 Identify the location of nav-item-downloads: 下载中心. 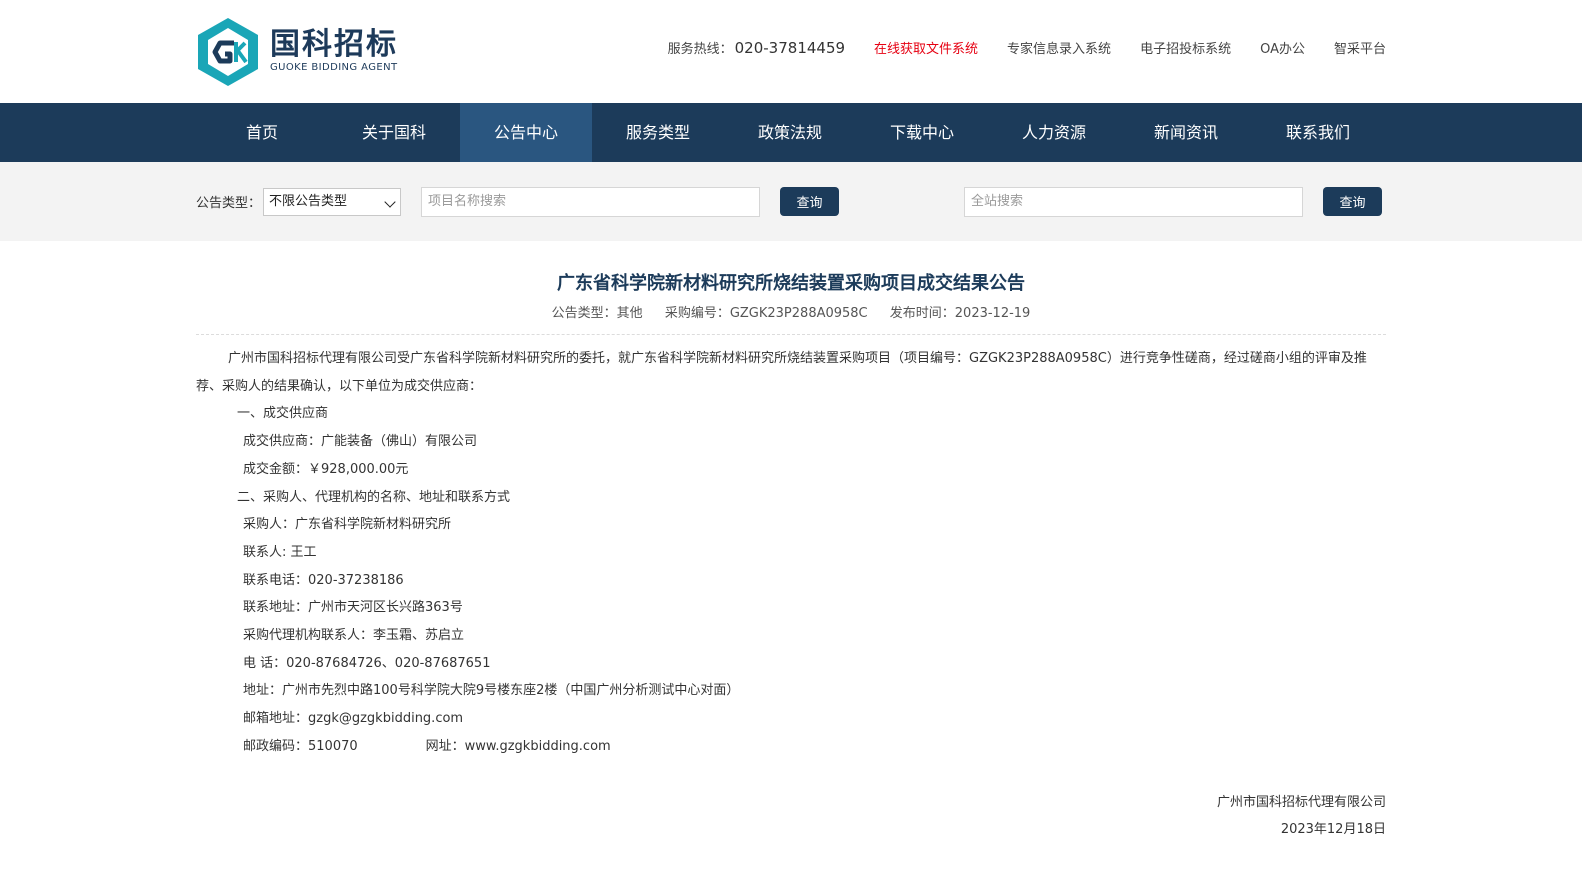
(922, 132).